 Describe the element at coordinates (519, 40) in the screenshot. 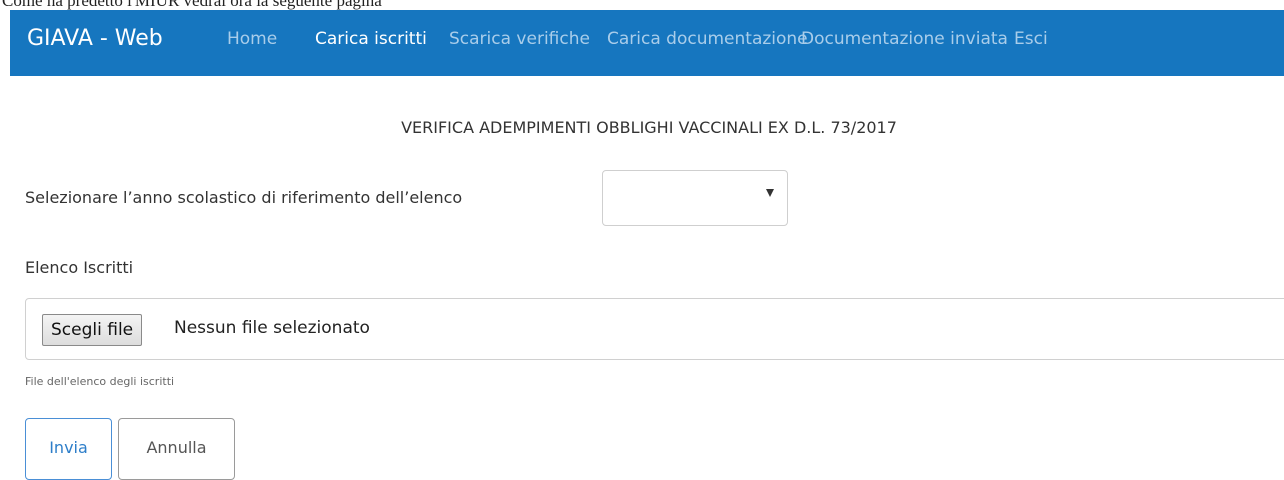

I see `nav-item-scarica-verifiche: Scarica verifiche` at that location.